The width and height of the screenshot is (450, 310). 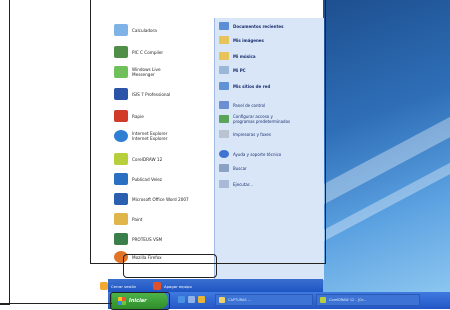 What do you see at coordinates (170, 266) in the screenshot?
I see `annotation-box-all-programs` at bounding box center [170, 266].